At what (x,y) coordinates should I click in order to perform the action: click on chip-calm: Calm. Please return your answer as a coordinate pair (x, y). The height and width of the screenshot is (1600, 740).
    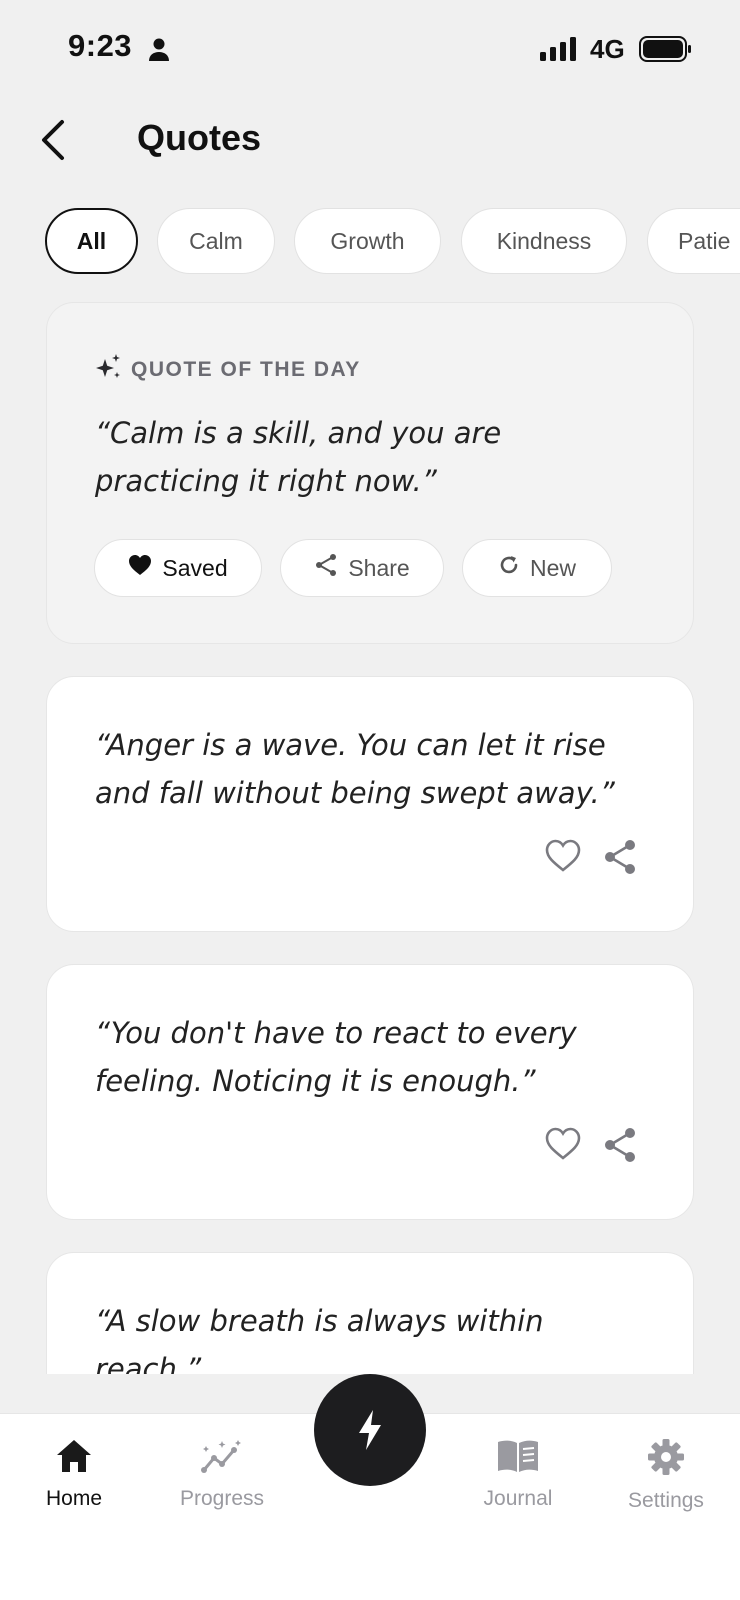
    Looking at the image, I should click on (216, 241).